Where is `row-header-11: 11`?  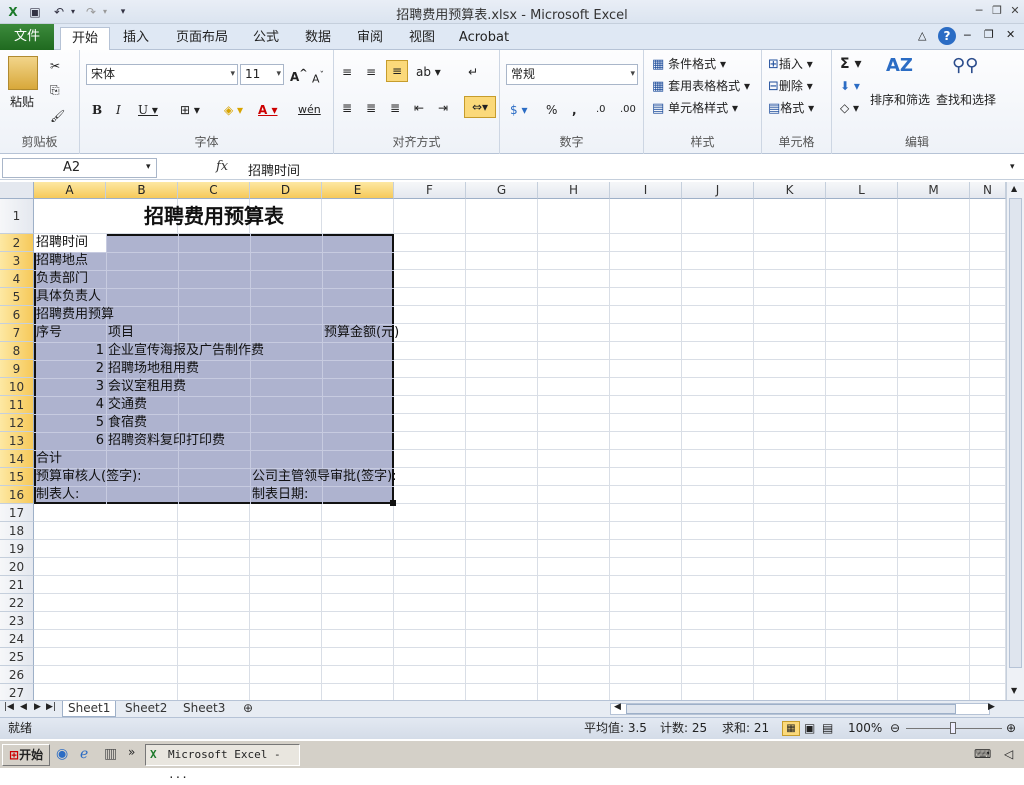 row-header-11: 11 is located at coordinates (17, 405).